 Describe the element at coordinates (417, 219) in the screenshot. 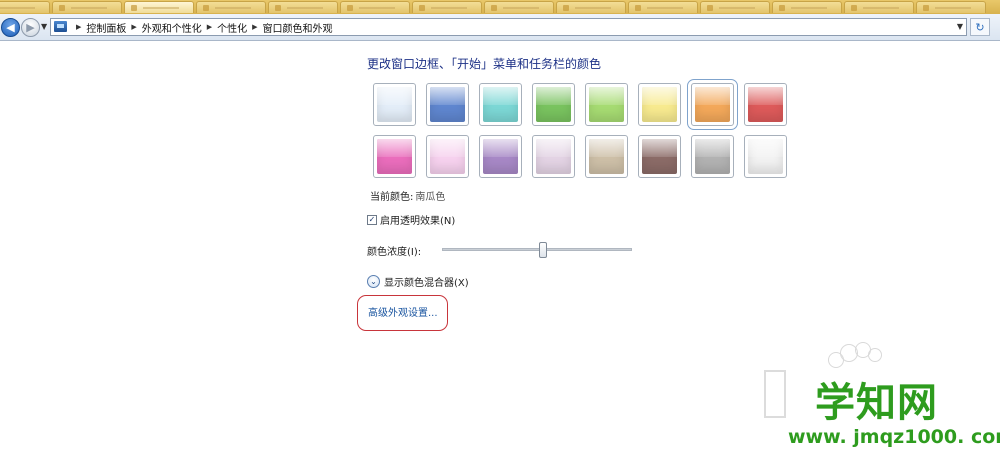

I see `transparency-label: 启用透明效果(N)` at that location.